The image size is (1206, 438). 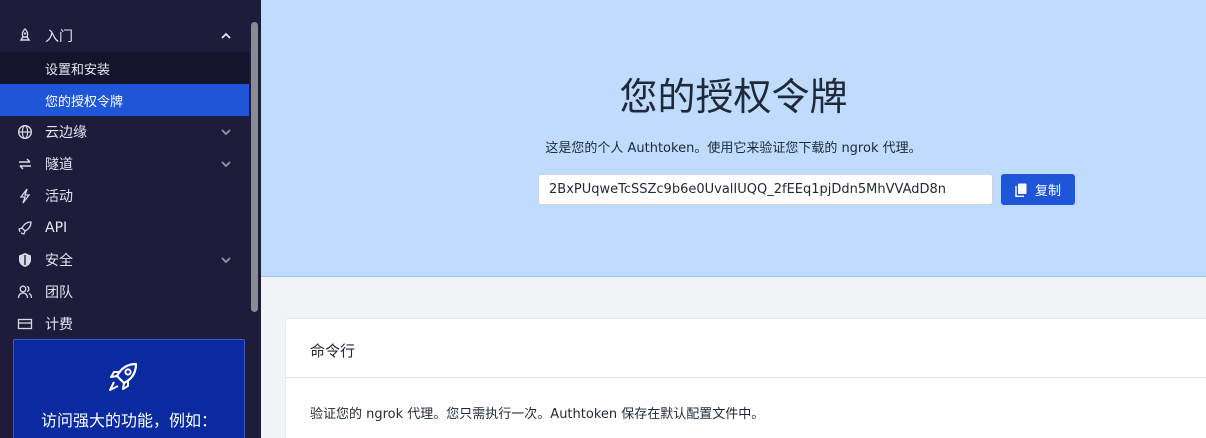 I want to click on shield-icon, so click(x=25, y=260).